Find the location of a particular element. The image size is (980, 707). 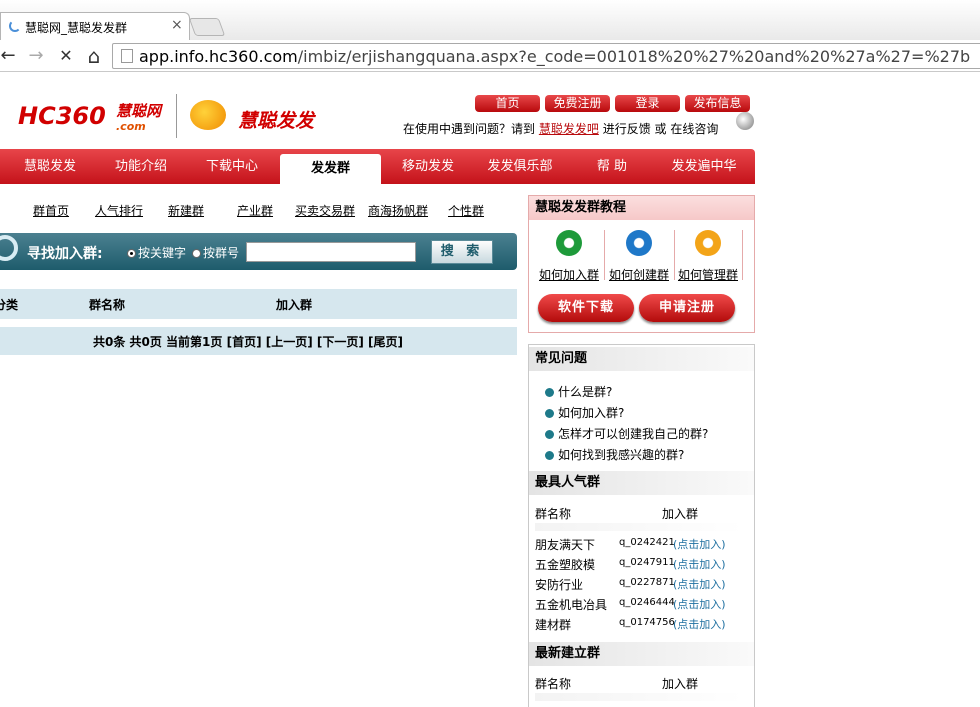

subnav-personal: 个性群 is located at coordinates (466, 210).